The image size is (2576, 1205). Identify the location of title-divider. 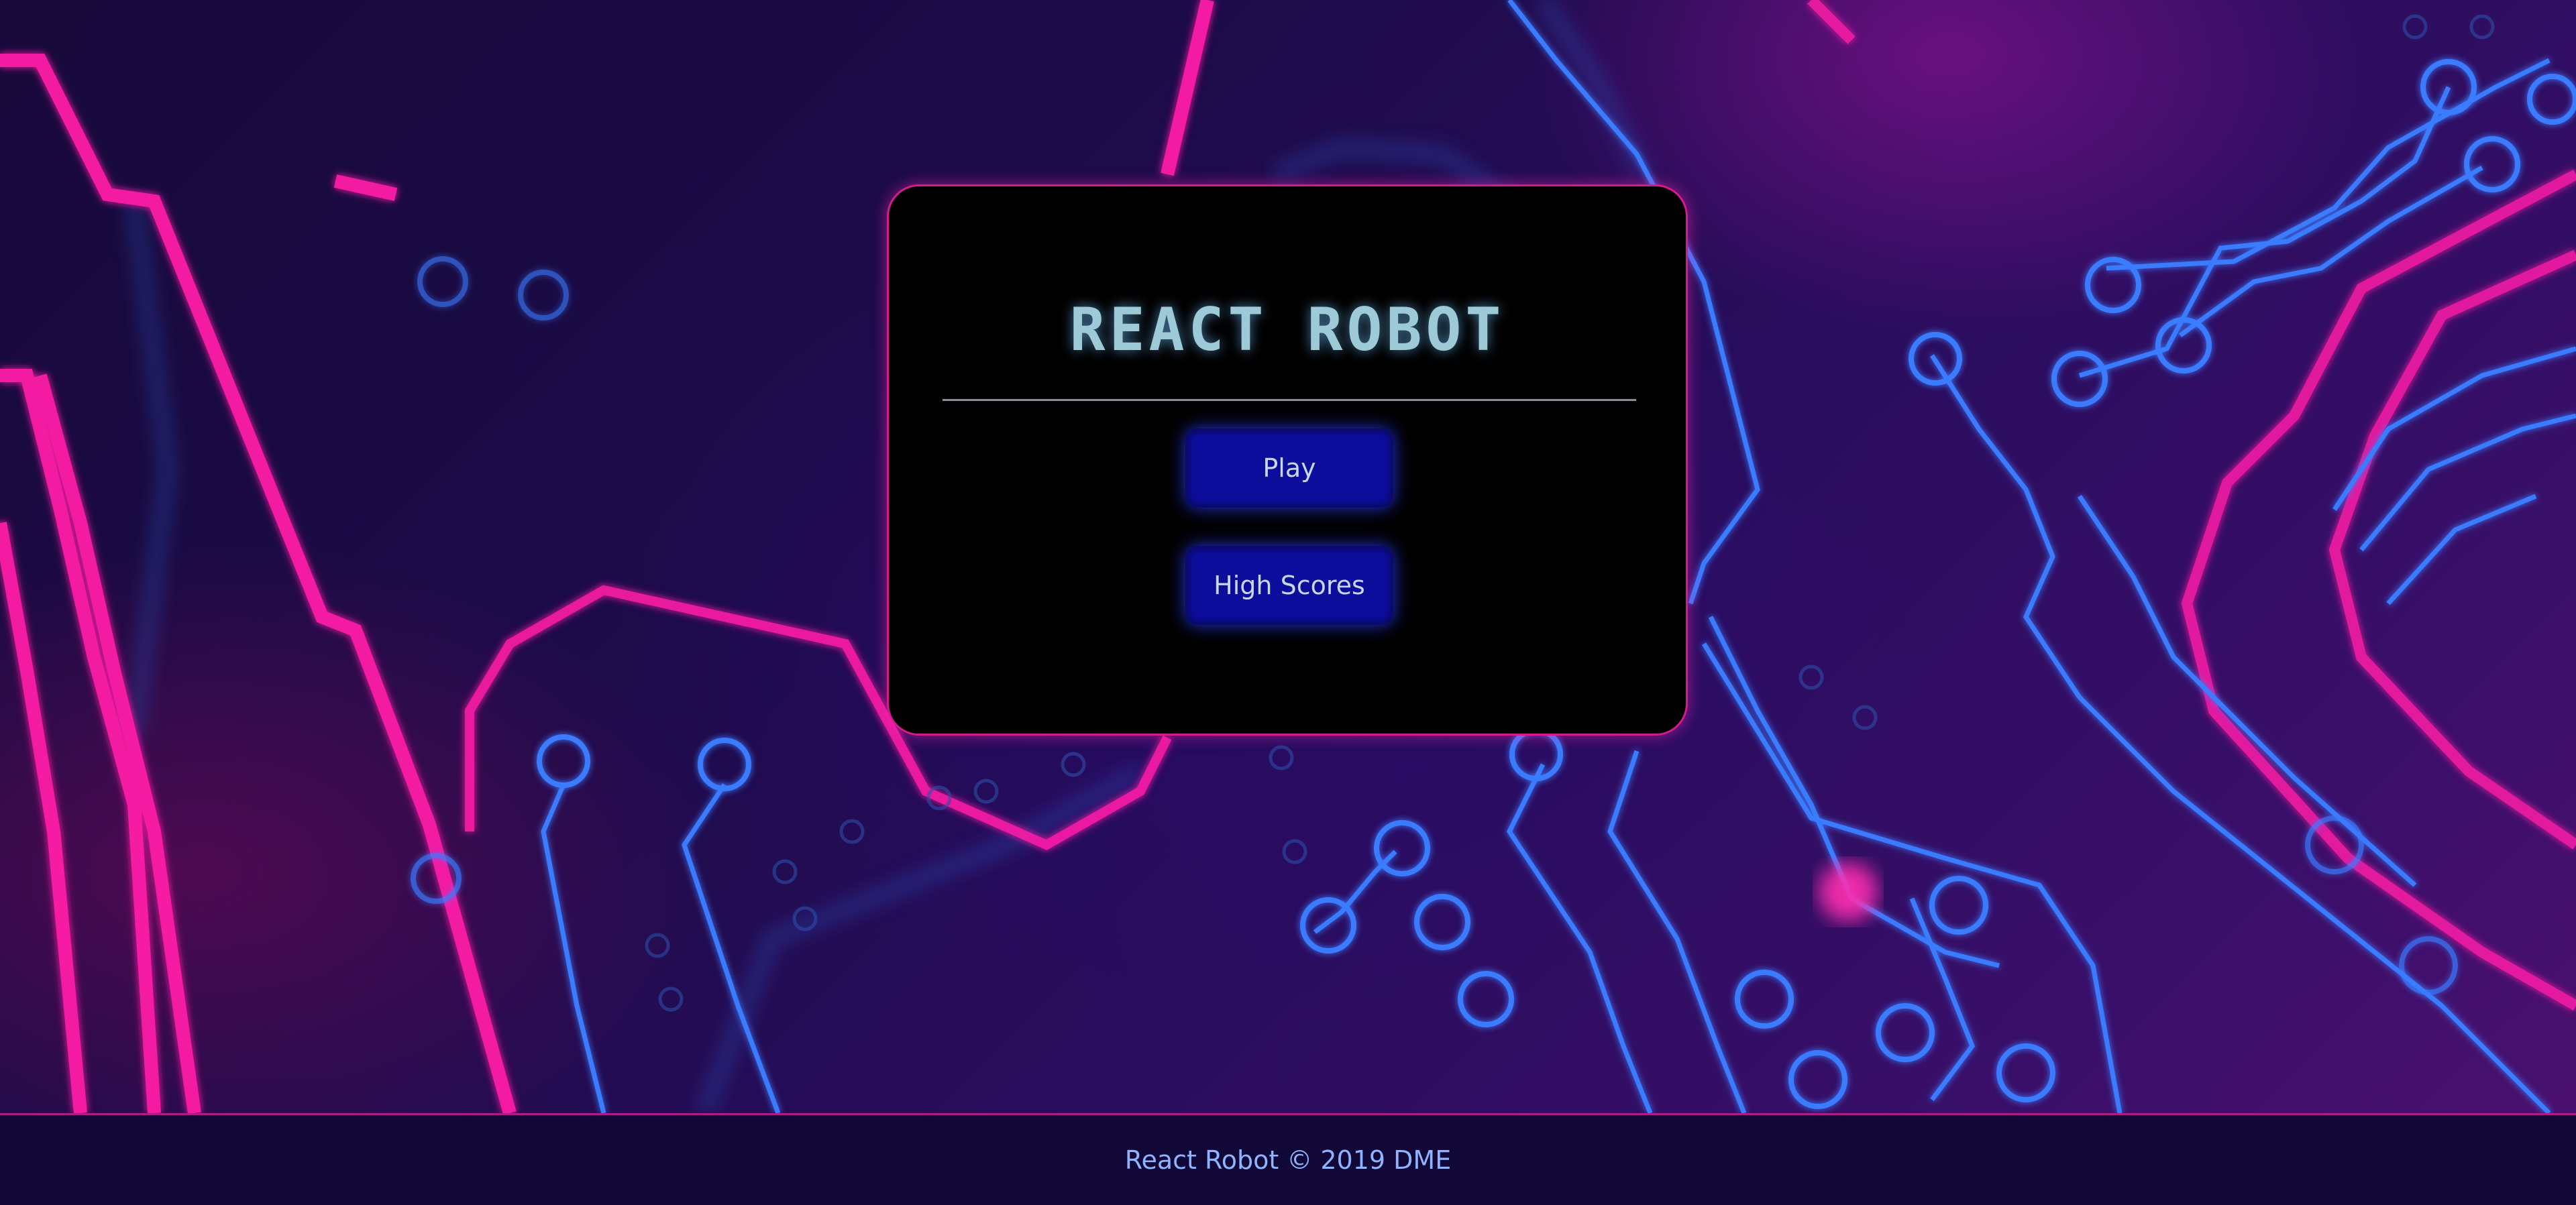
(1289, 400).